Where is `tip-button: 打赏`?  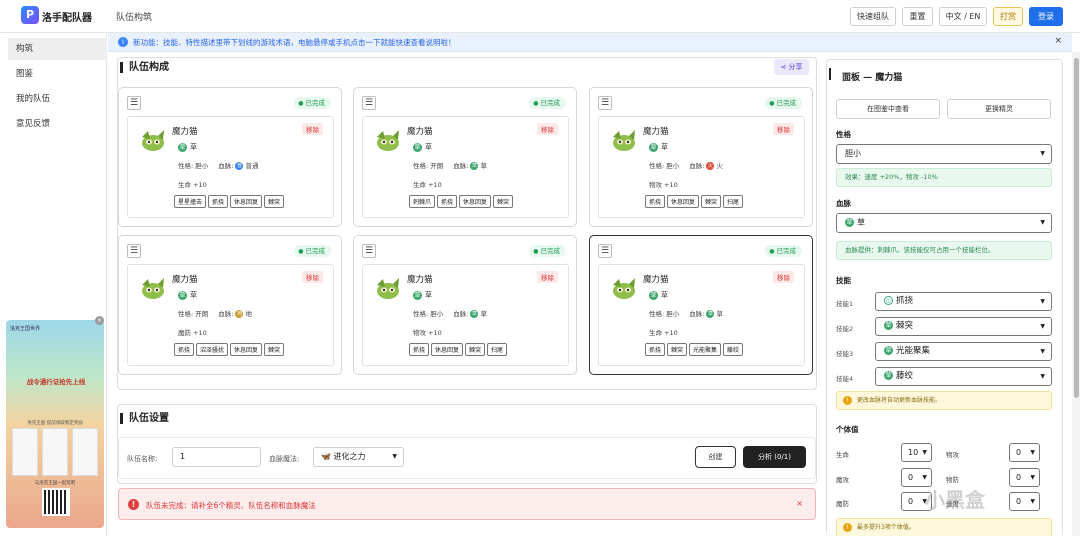 tip-button: 打赏 is located at coordinates (1008, 16).